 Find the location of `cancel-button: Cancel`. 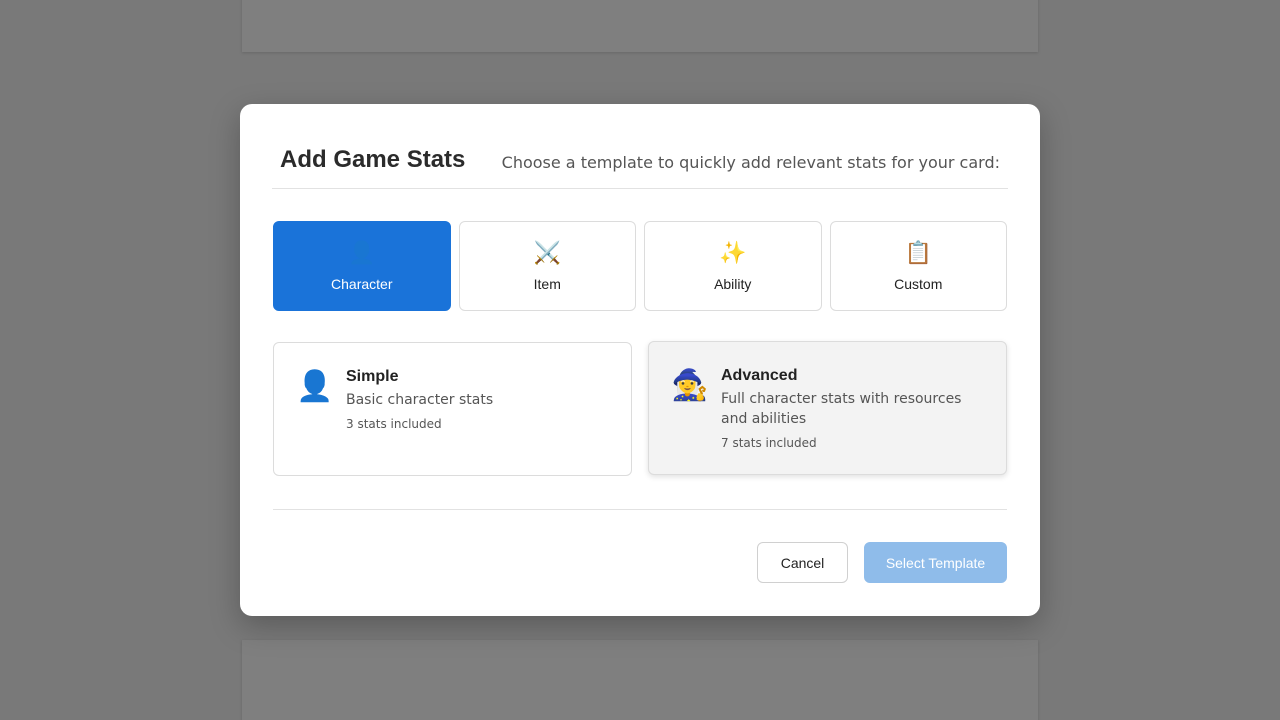

cancel-button: Cancel is located at coordinates (802, 562).